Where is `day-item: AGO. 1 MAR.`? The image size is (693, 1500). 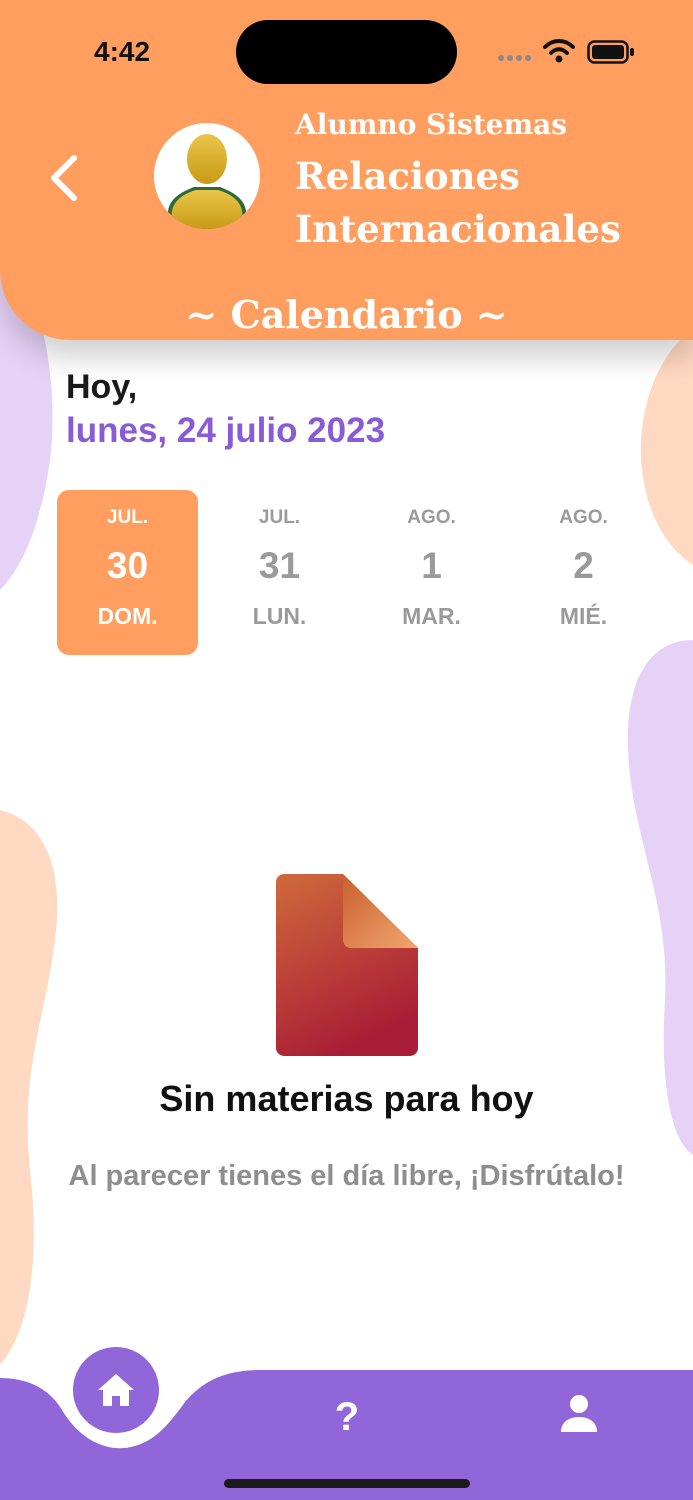
day-item: AGO. 1 MAR. is located at coordinates (431, 572).